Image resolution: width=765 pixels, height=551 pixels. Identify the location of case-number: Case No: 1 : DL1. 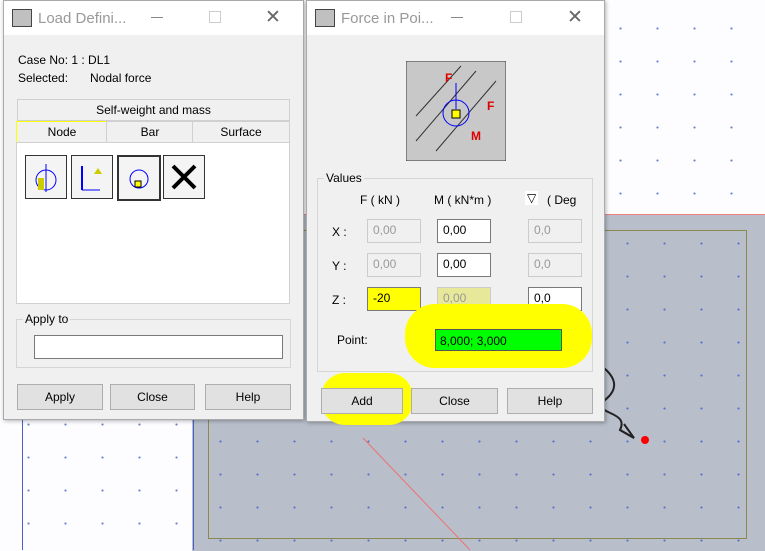
(64, 60).